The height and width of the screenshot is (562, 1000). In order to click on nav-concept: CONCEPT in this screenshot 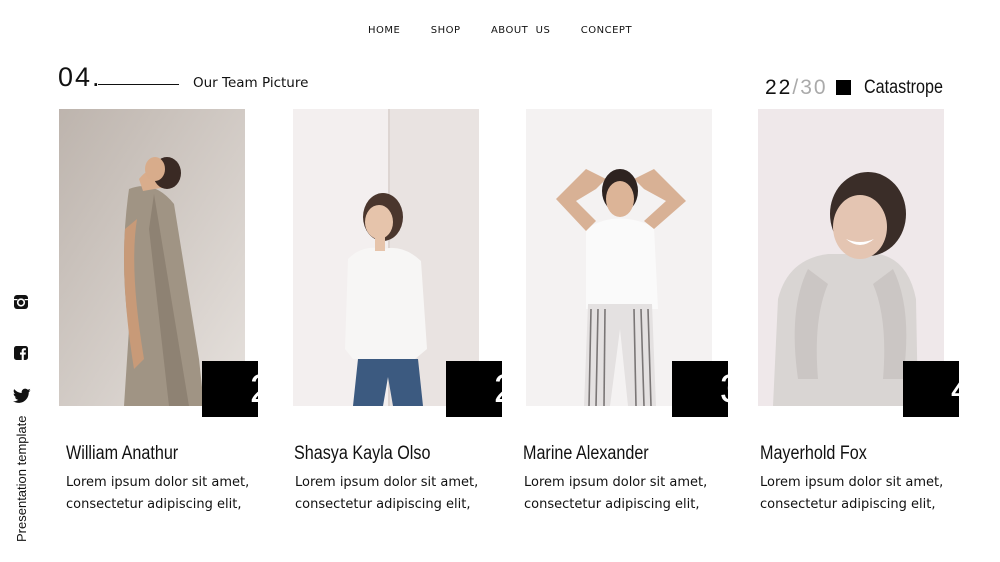, I will do `click(606, 30)`.